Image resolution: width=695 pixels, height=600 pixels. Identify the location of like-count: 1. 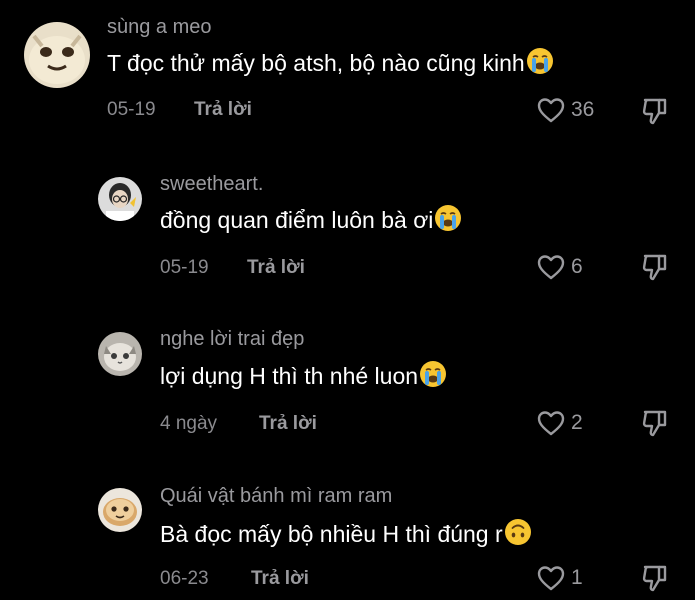
(577, 577).